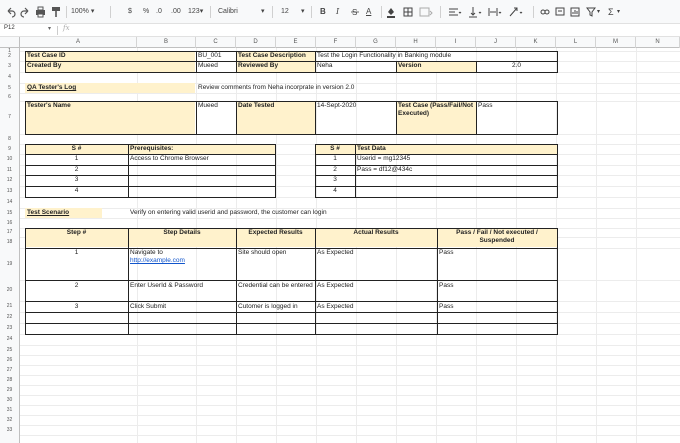 This screenshot has height=443, width=680. I want to click on row-header-4: 4, so click(9, 77).